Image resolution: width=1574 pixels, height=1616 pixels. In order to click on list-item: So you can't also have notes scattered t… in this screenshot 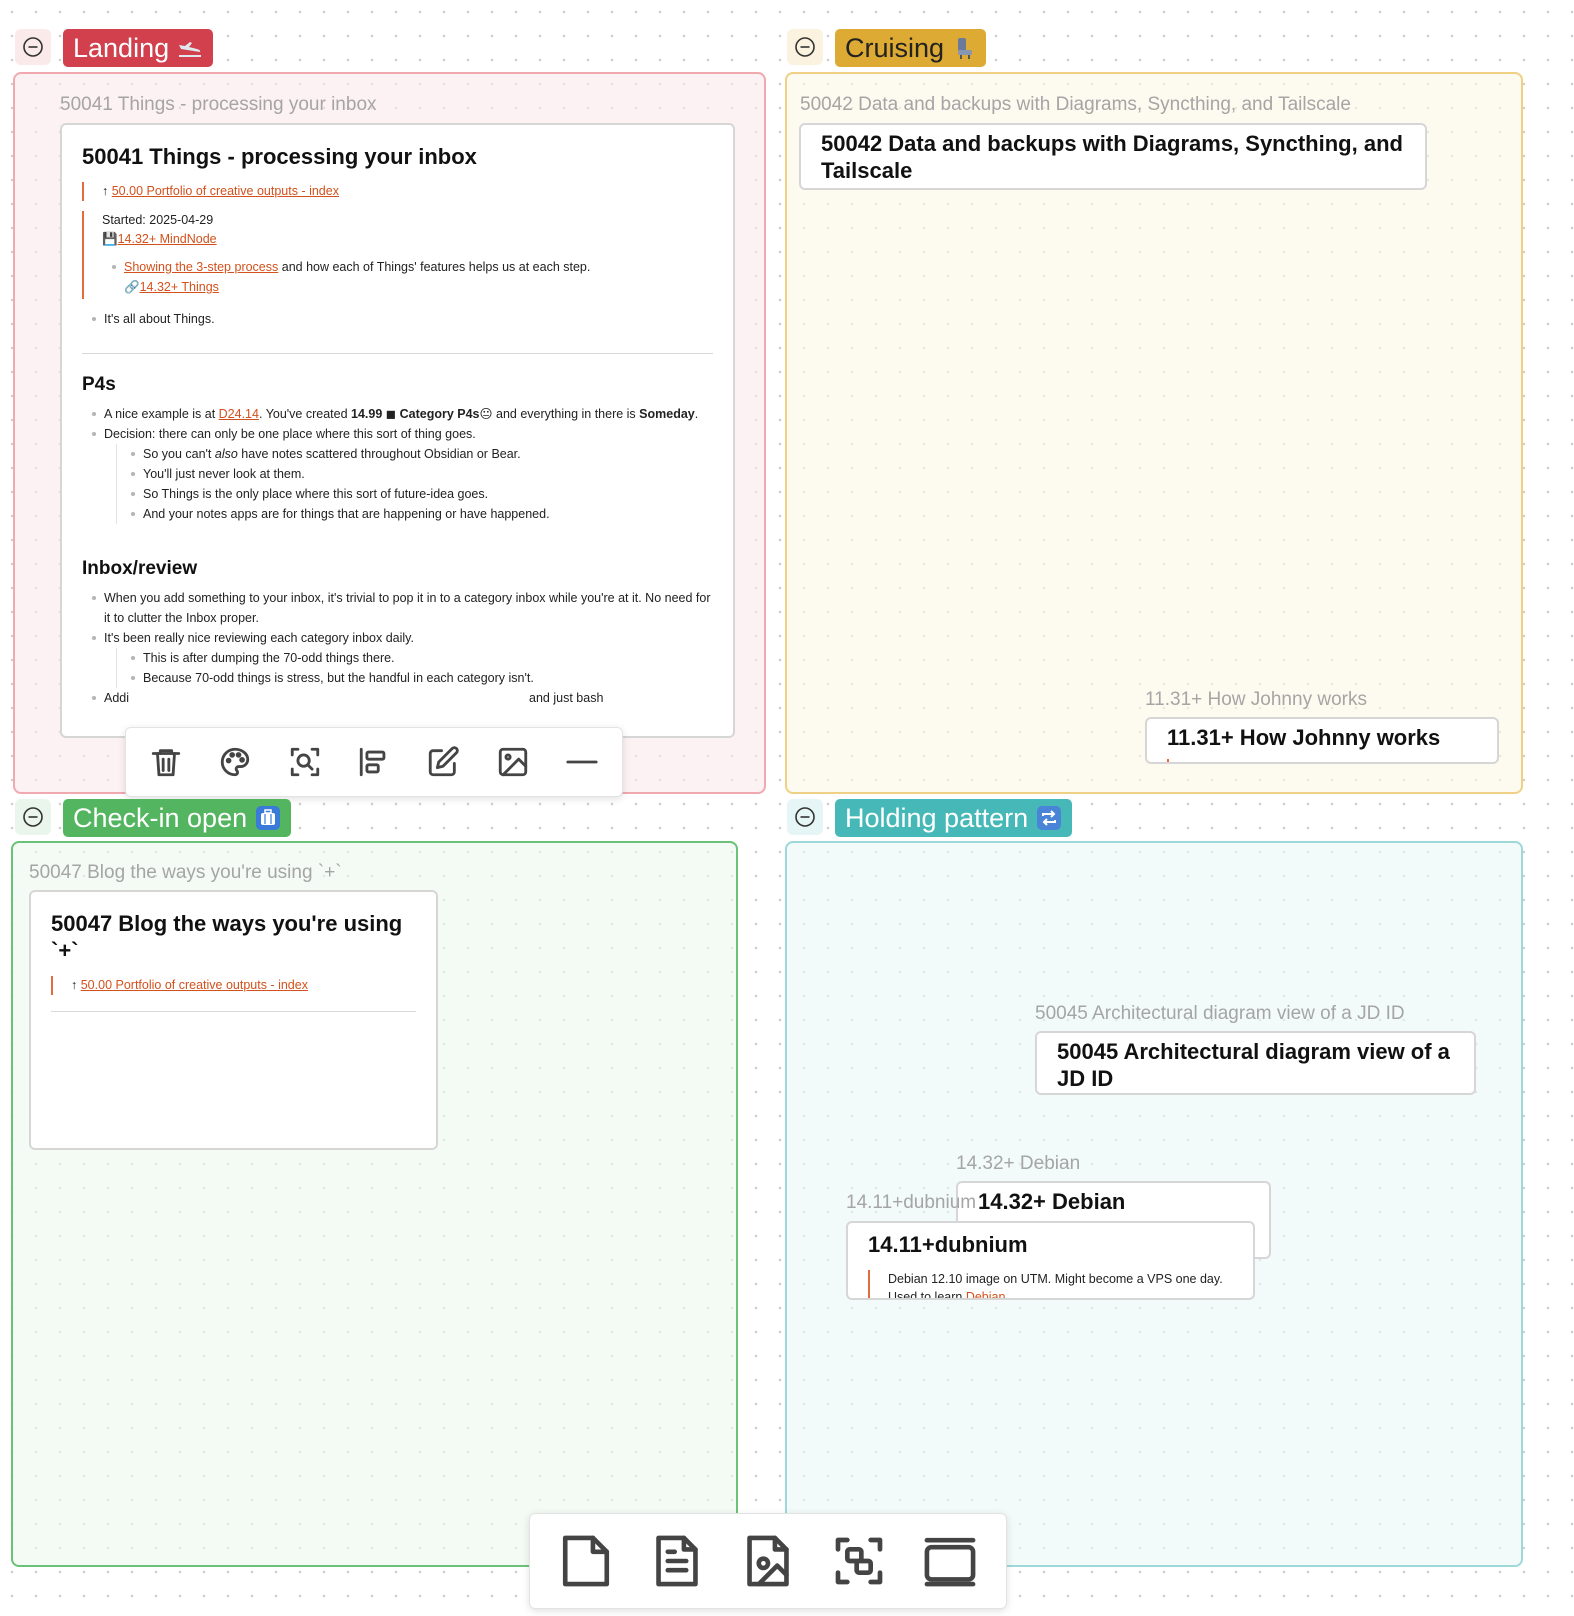, I will do `click(417, 454)`.